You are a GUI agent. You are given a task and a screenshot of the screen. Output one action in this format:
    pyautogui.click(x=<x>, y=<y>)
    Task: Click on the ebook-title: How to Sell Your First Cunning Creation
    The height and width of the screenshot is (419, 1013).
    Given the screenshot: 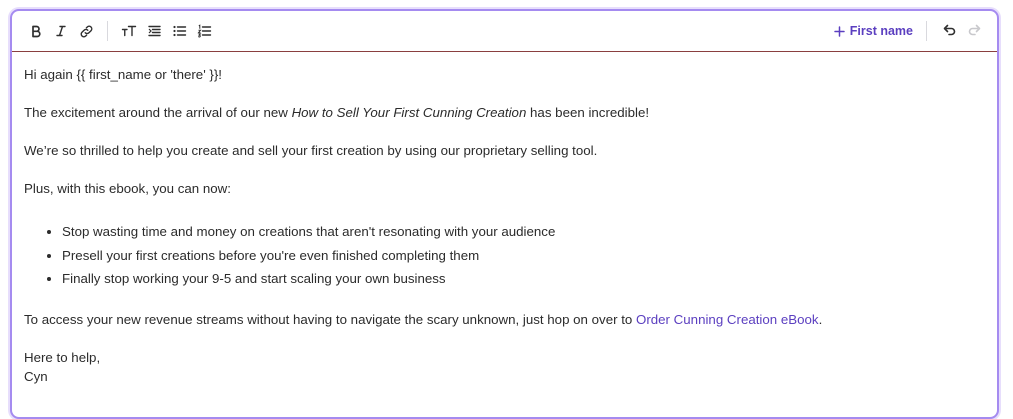 What is the action you would take?
    pyautogui.click(x=409, y=112)
    